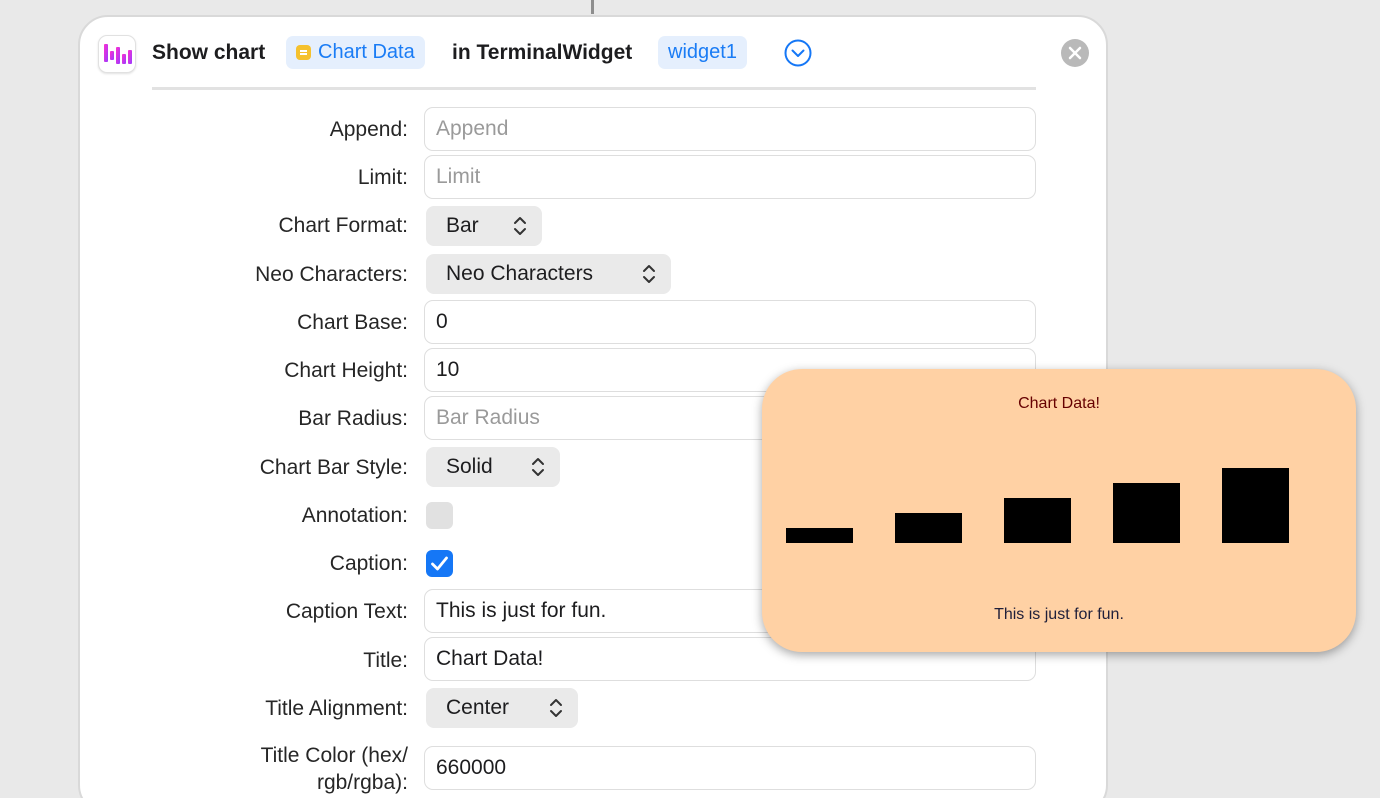 The height and width of the screenshot is (798, 1380). Describe the element at coordinates (592, 7) in the screenshot. I see `flow-connector-line` at that location.